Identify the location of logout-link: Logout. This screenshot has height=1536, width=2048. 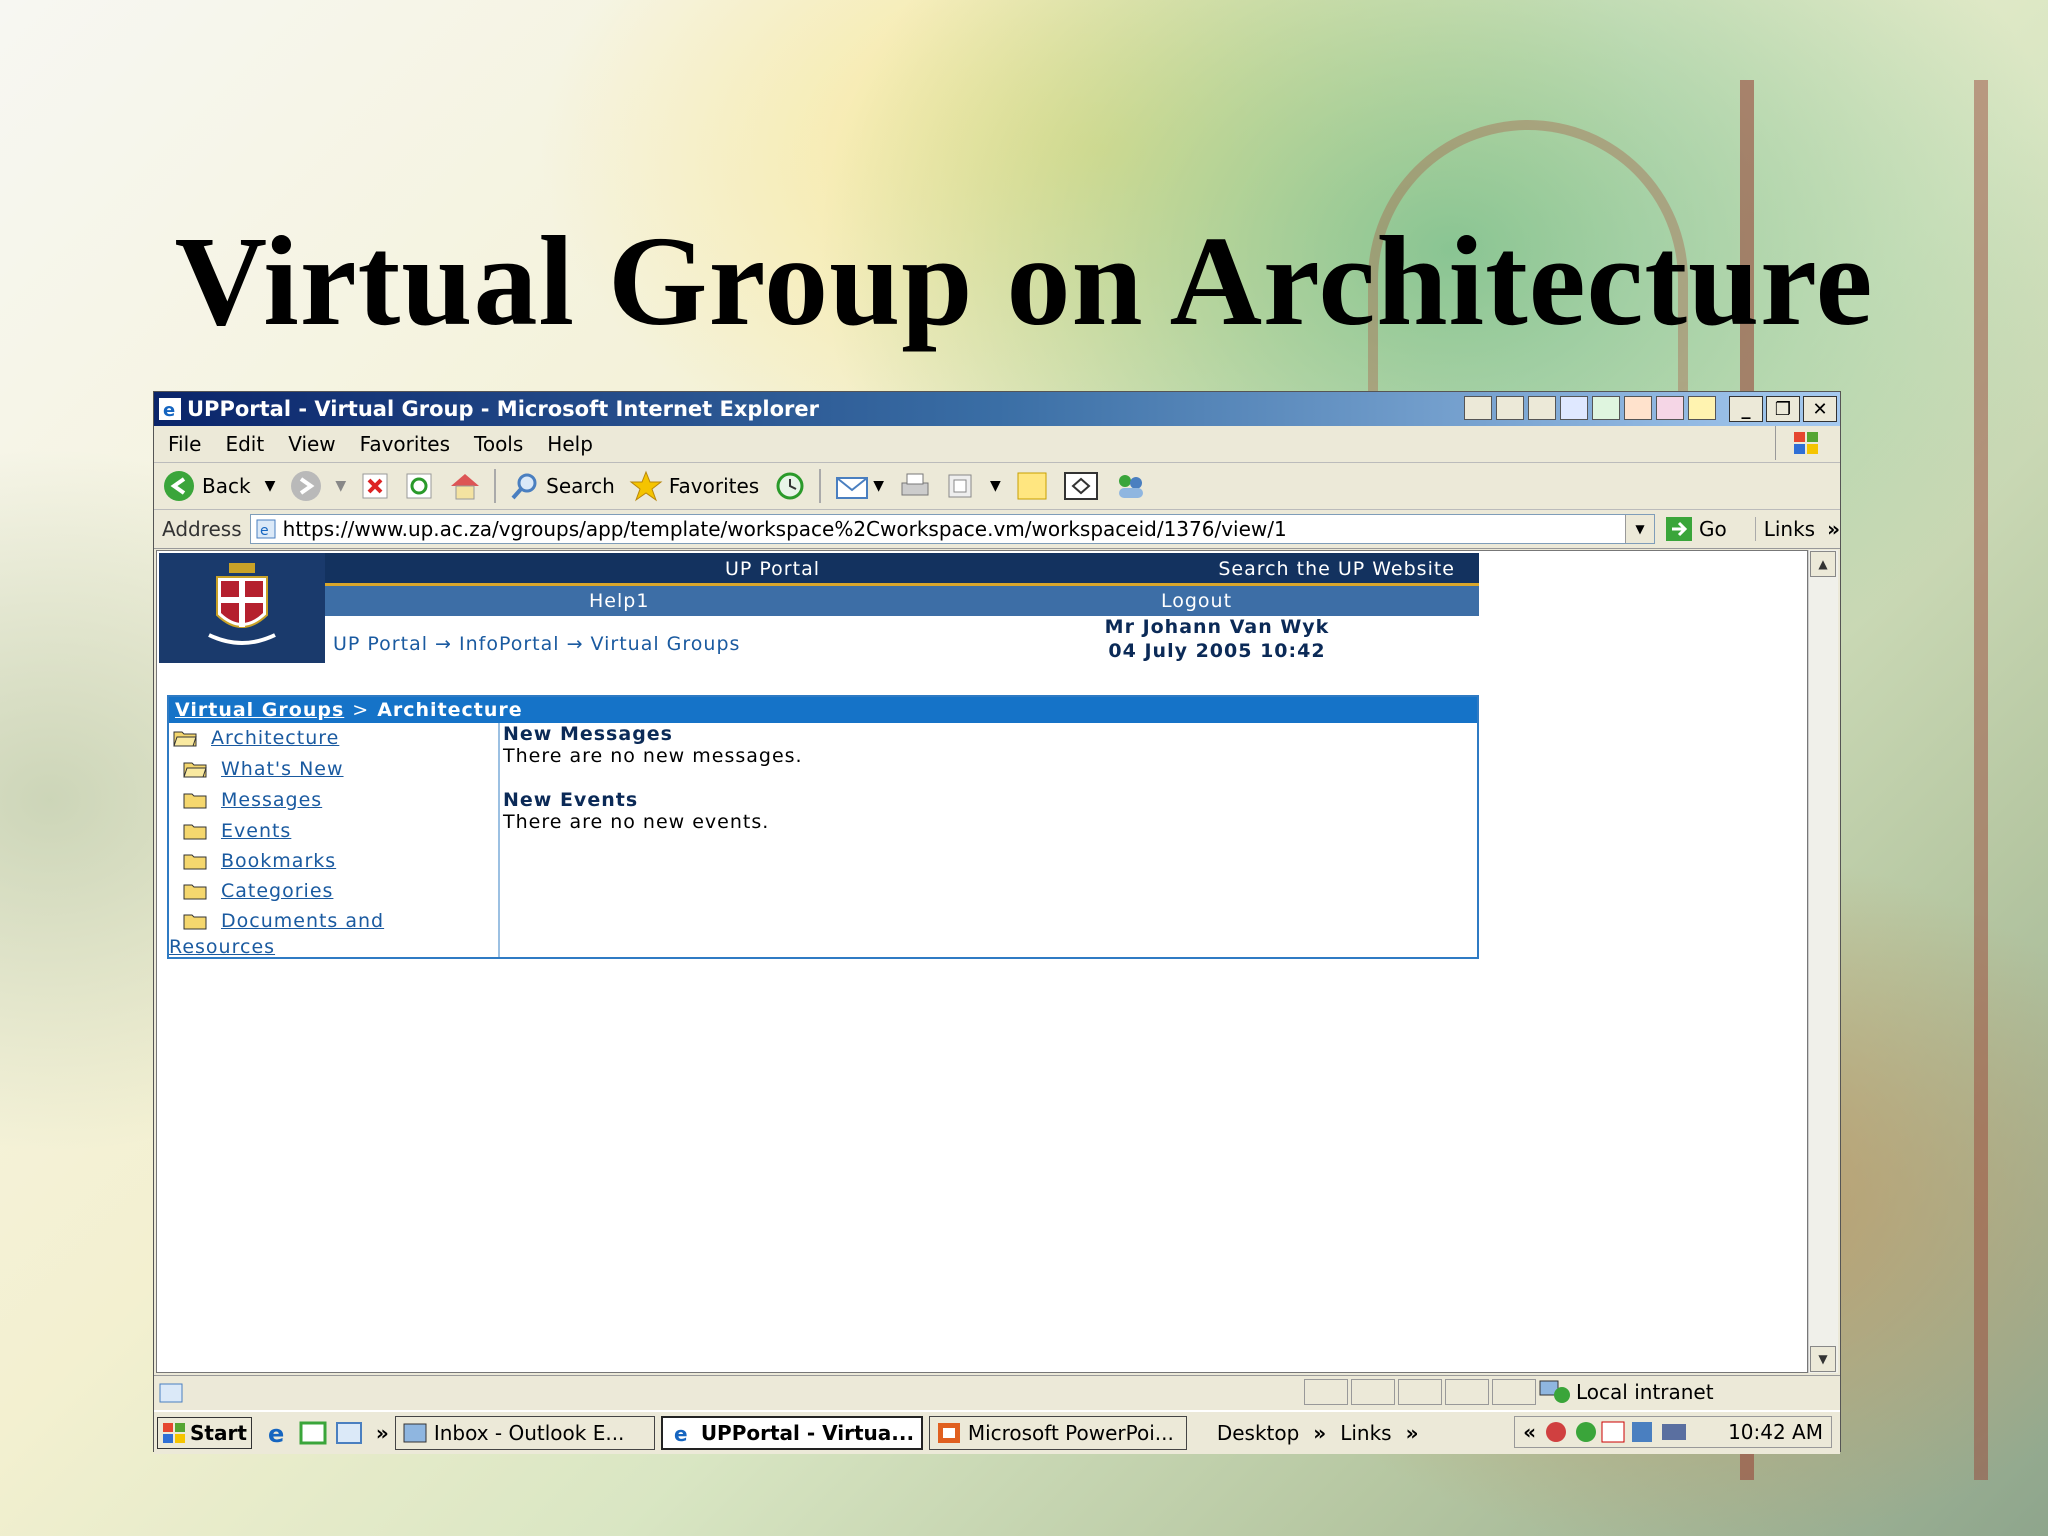
(1196, 601).